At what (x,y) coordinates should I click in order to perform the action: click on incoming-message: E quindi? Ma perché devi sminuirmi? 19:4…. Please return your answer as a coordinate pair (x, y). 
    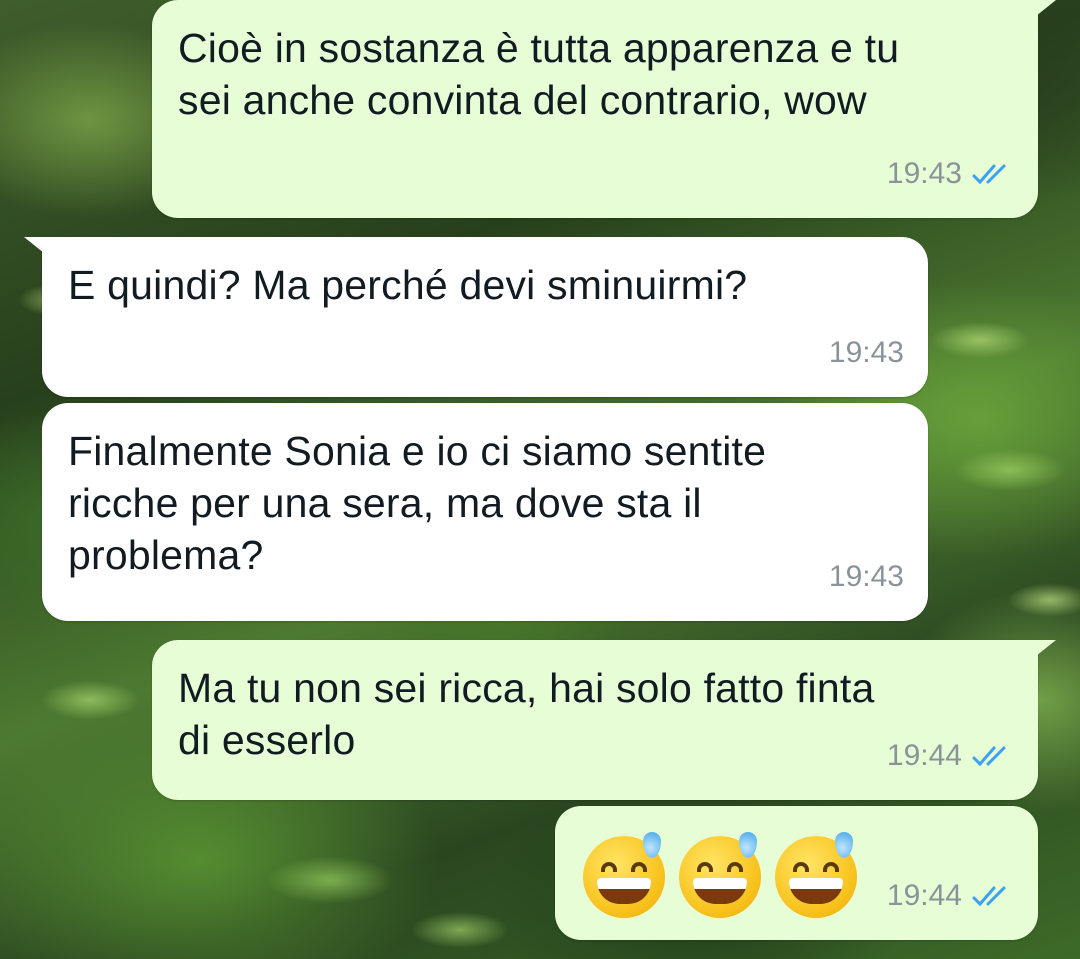
    Looking at the image, I should click on (476, 317).